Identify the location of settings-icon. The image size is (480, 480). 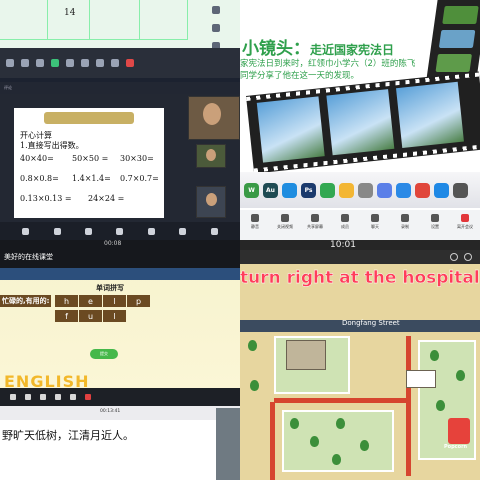
(100, 63).